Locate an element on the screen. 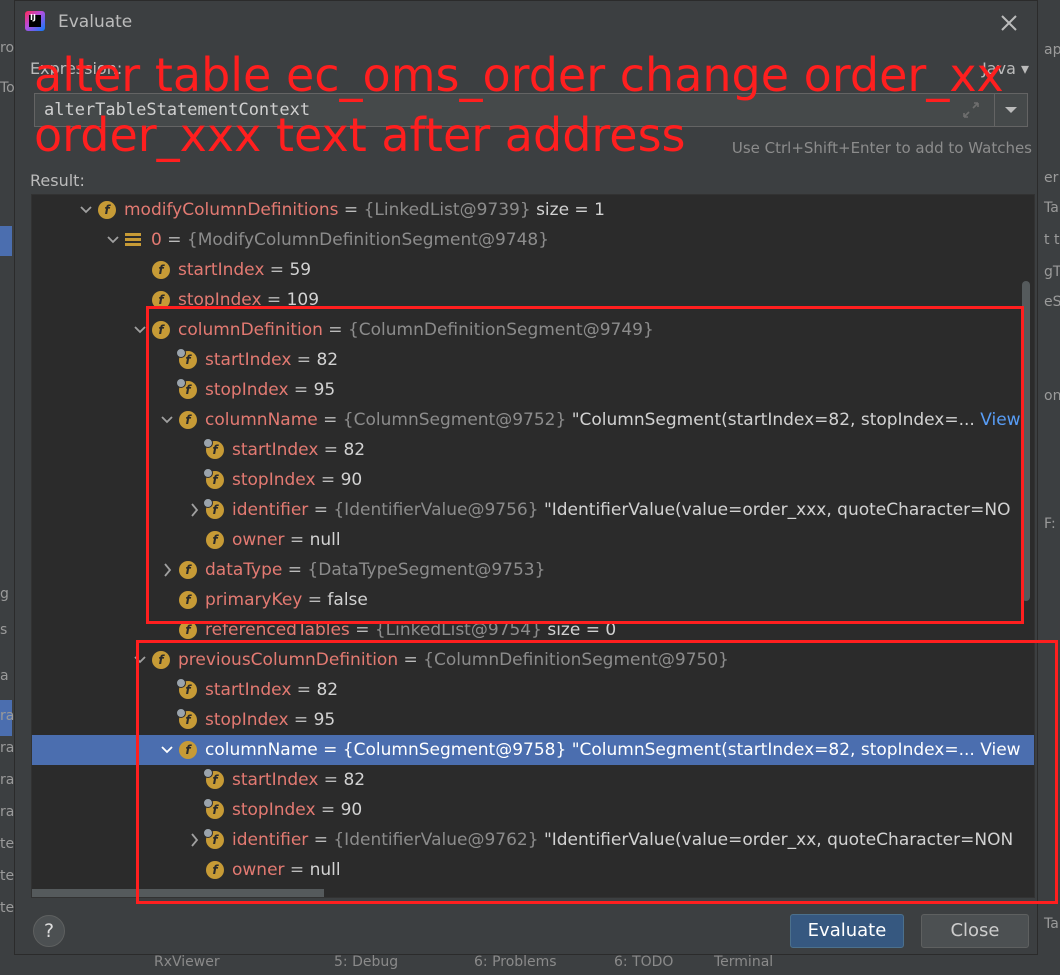  ide-left-edge: ro To ra ra ra ra te te te g s a is located at coordinates (7, 487).